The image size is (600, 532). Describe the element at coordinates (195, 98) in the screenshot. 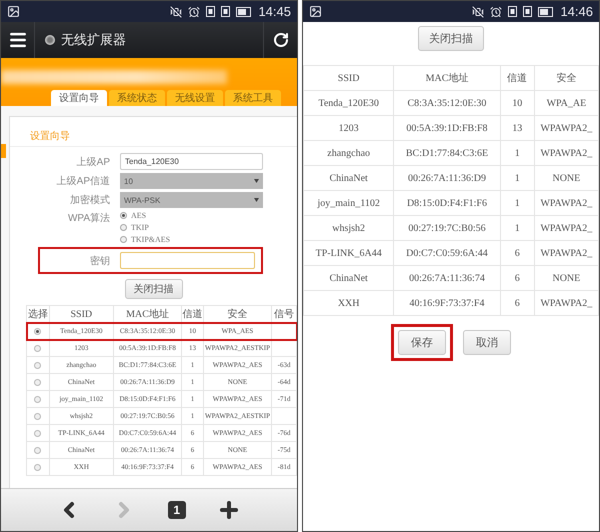

I see `tab: 无线设置` at that location.